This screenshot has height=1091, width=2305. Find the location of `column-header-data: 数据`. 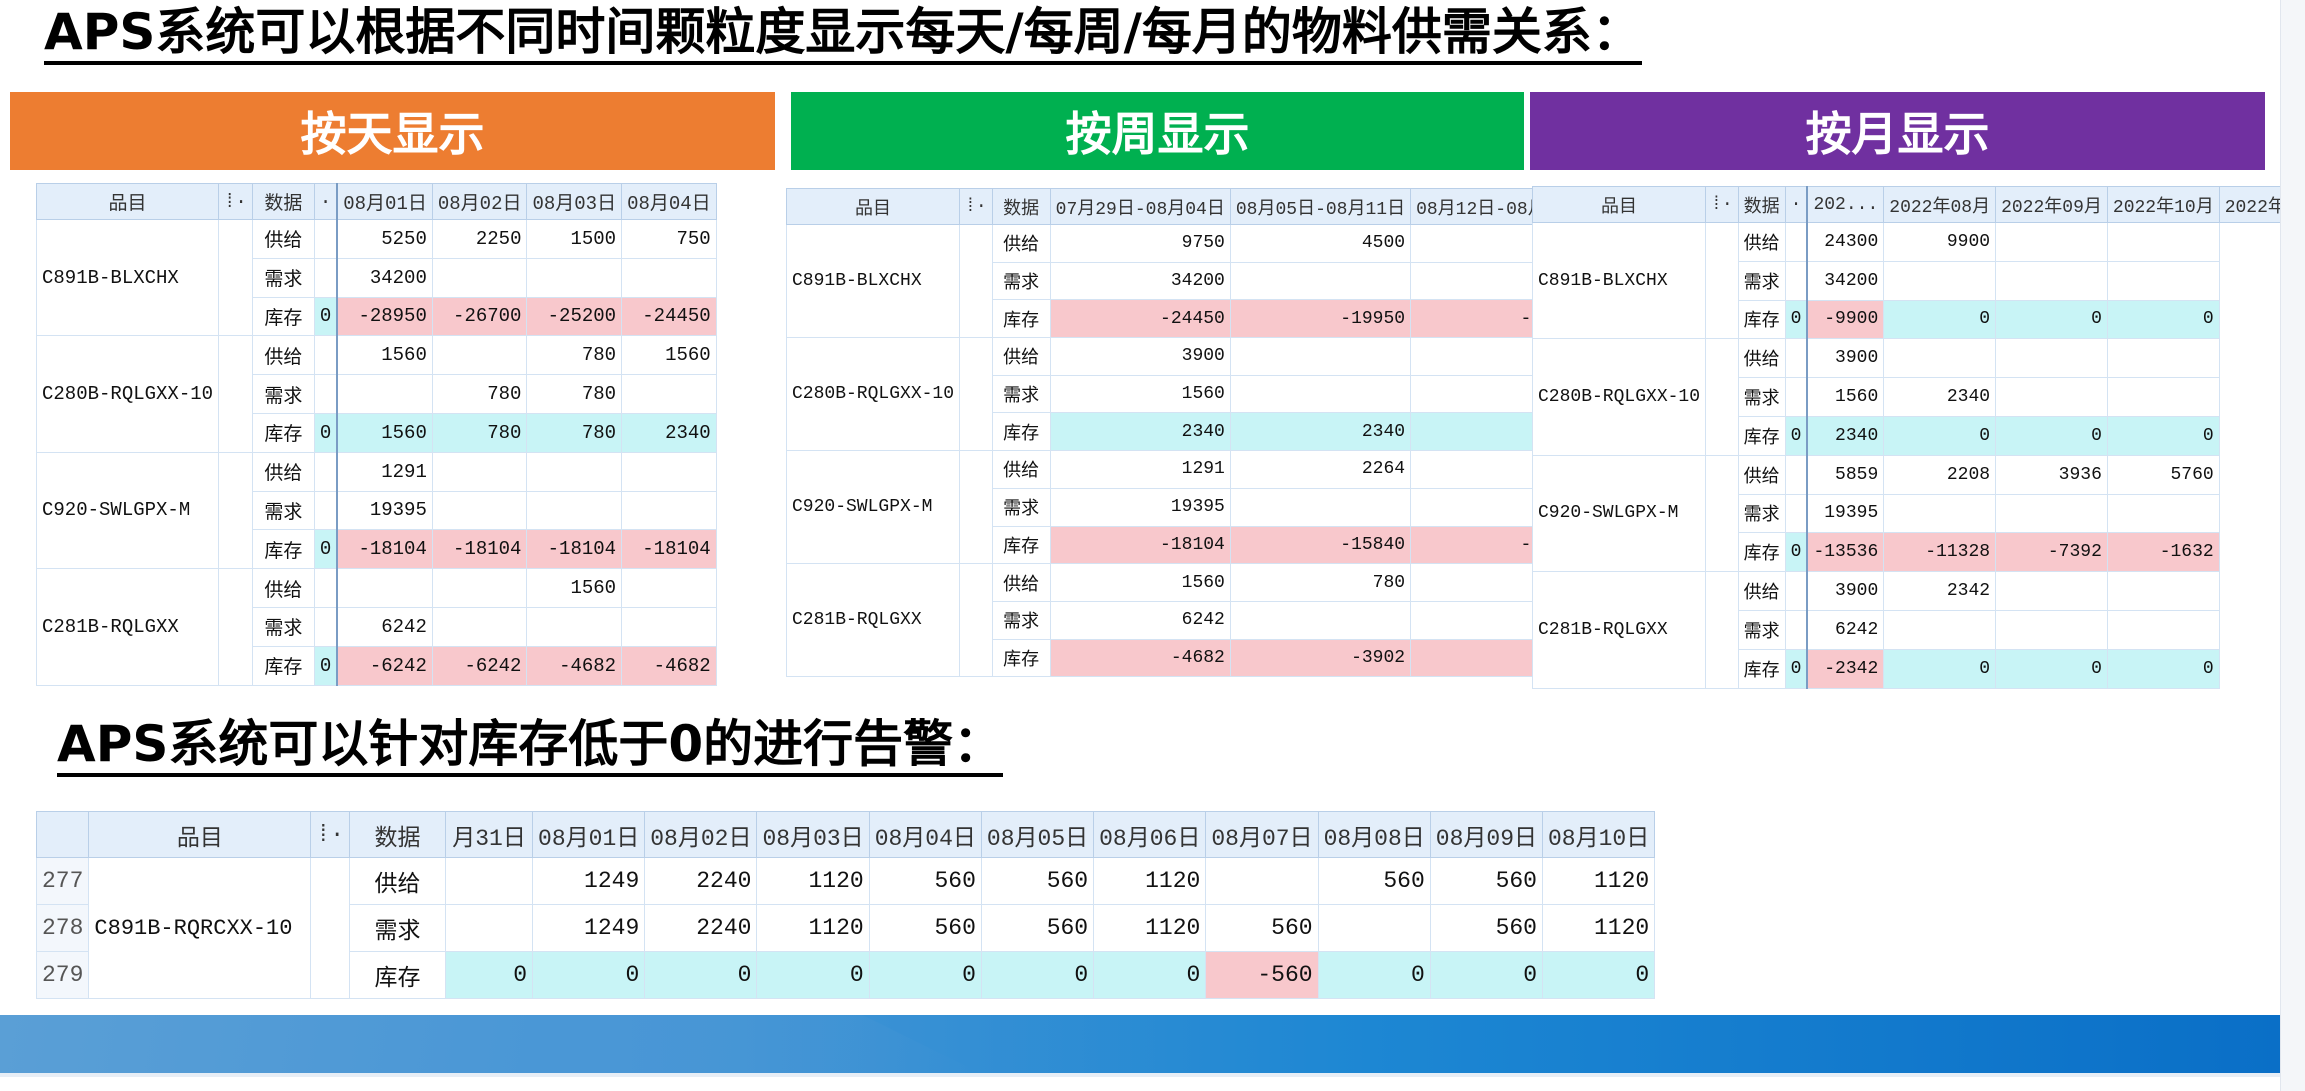

column-header-data: 数据 is located at coordinates (1021, 206).